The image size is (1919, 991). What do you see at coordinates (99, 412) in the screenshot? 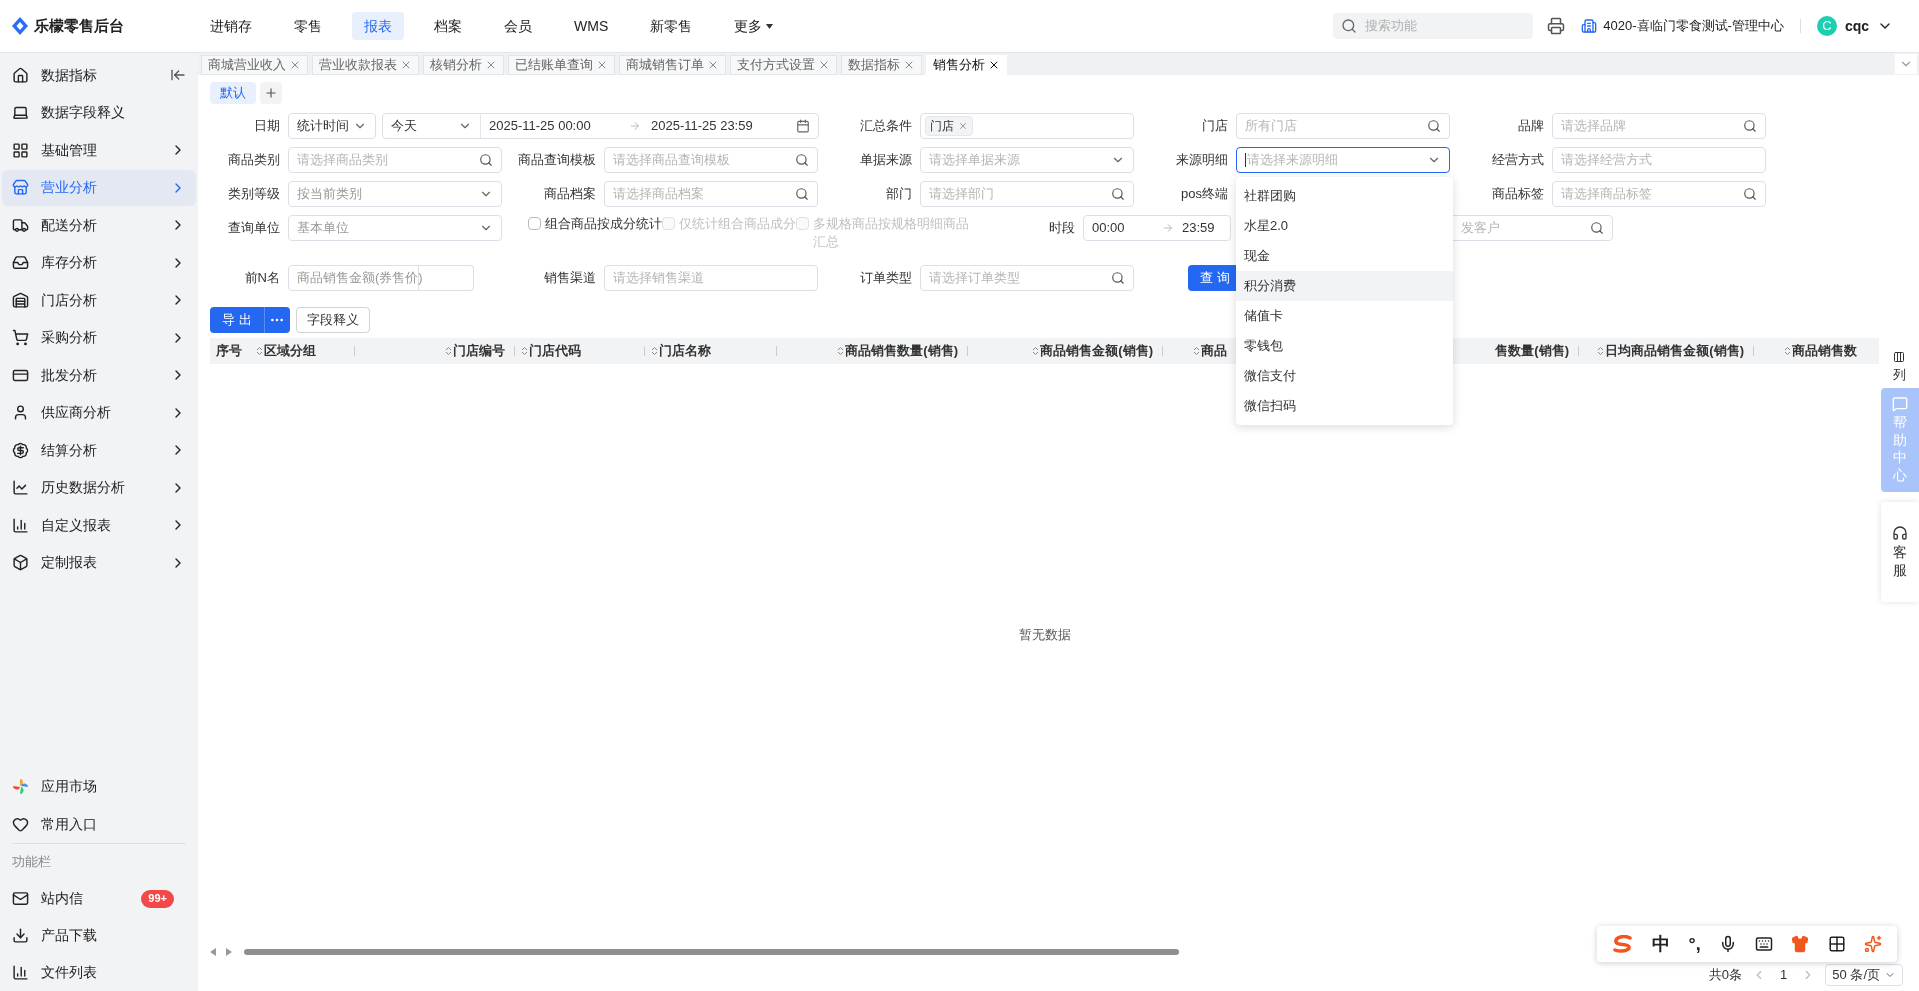
I see `sidebar-item: 供应商分析` at bounding box center [99, 412].